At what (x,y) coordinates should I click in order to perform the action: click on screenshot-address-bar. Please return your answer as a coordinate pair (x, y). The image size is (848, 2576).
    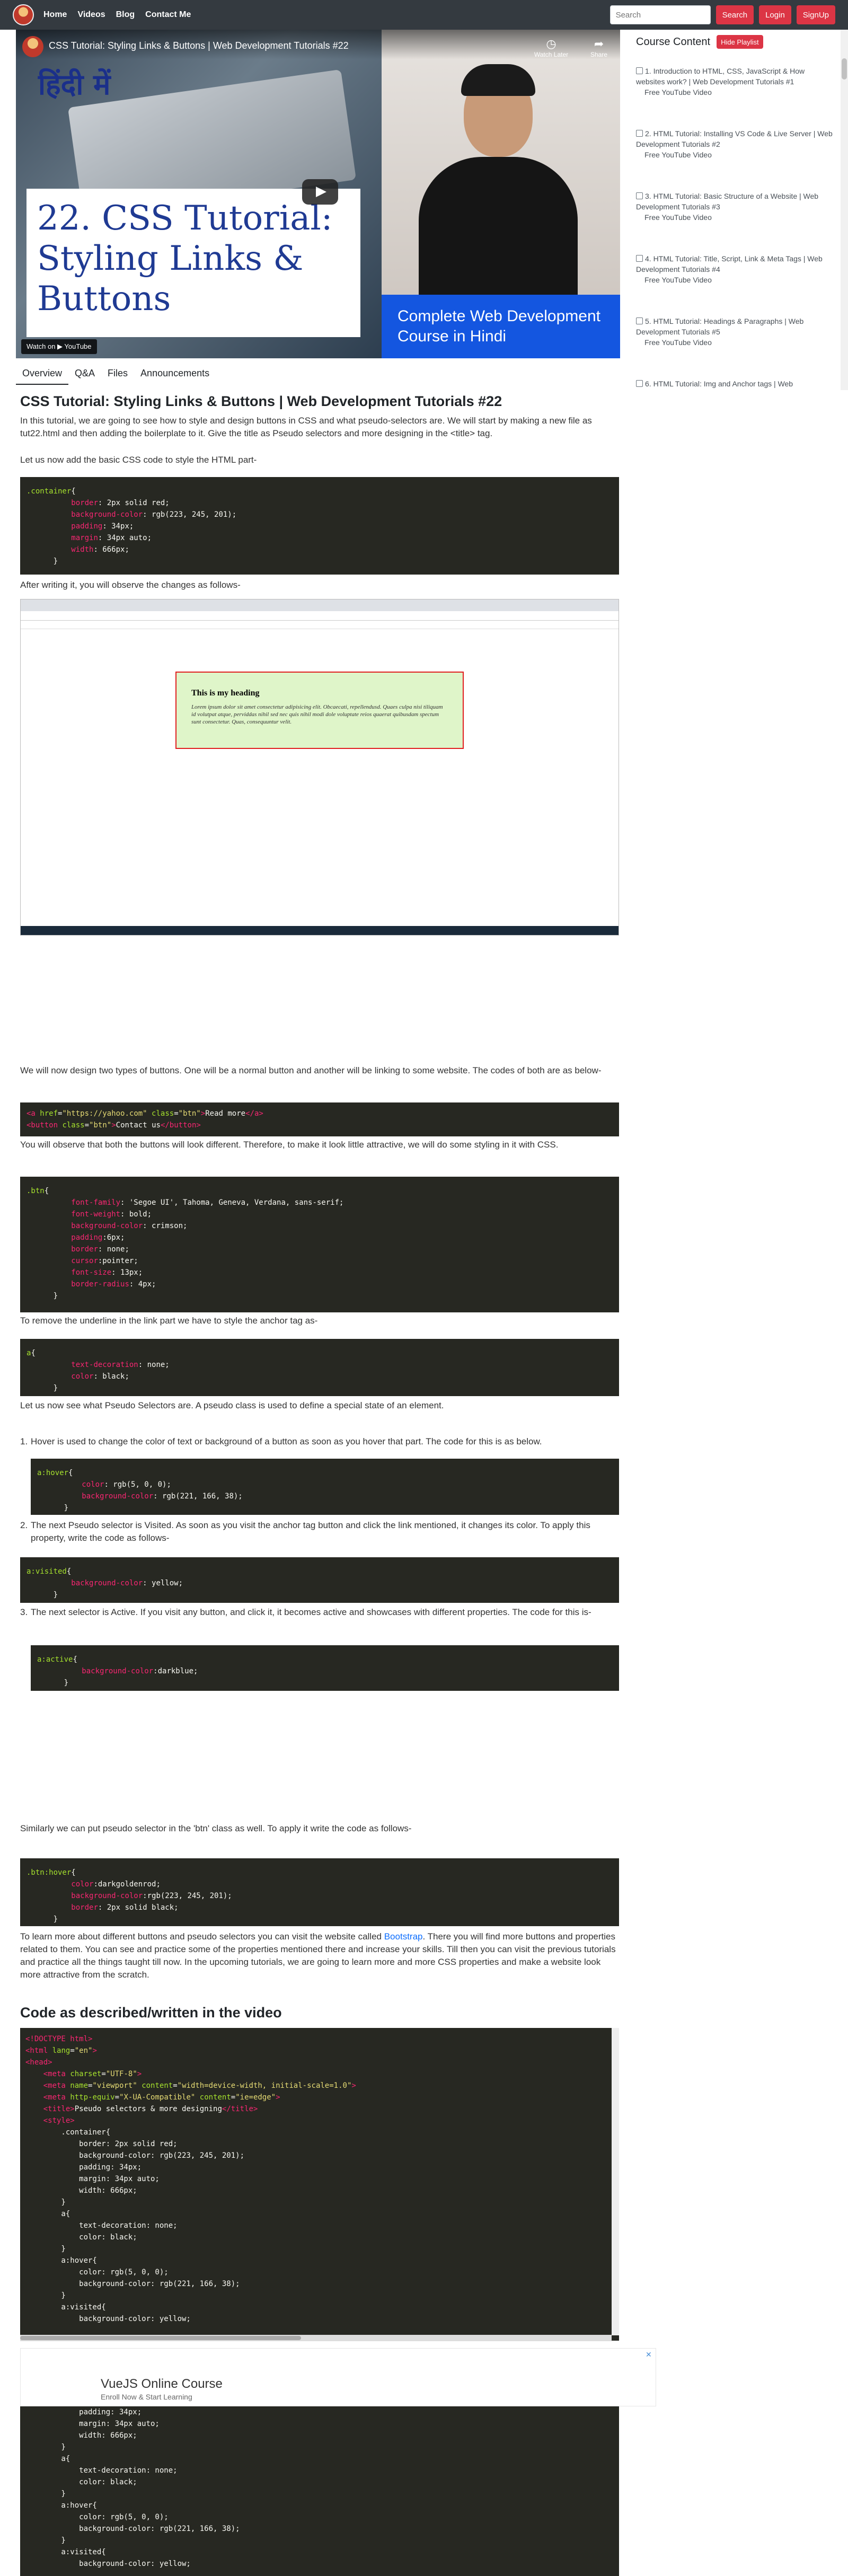
    Looking at the image, I should click on (320, 616).